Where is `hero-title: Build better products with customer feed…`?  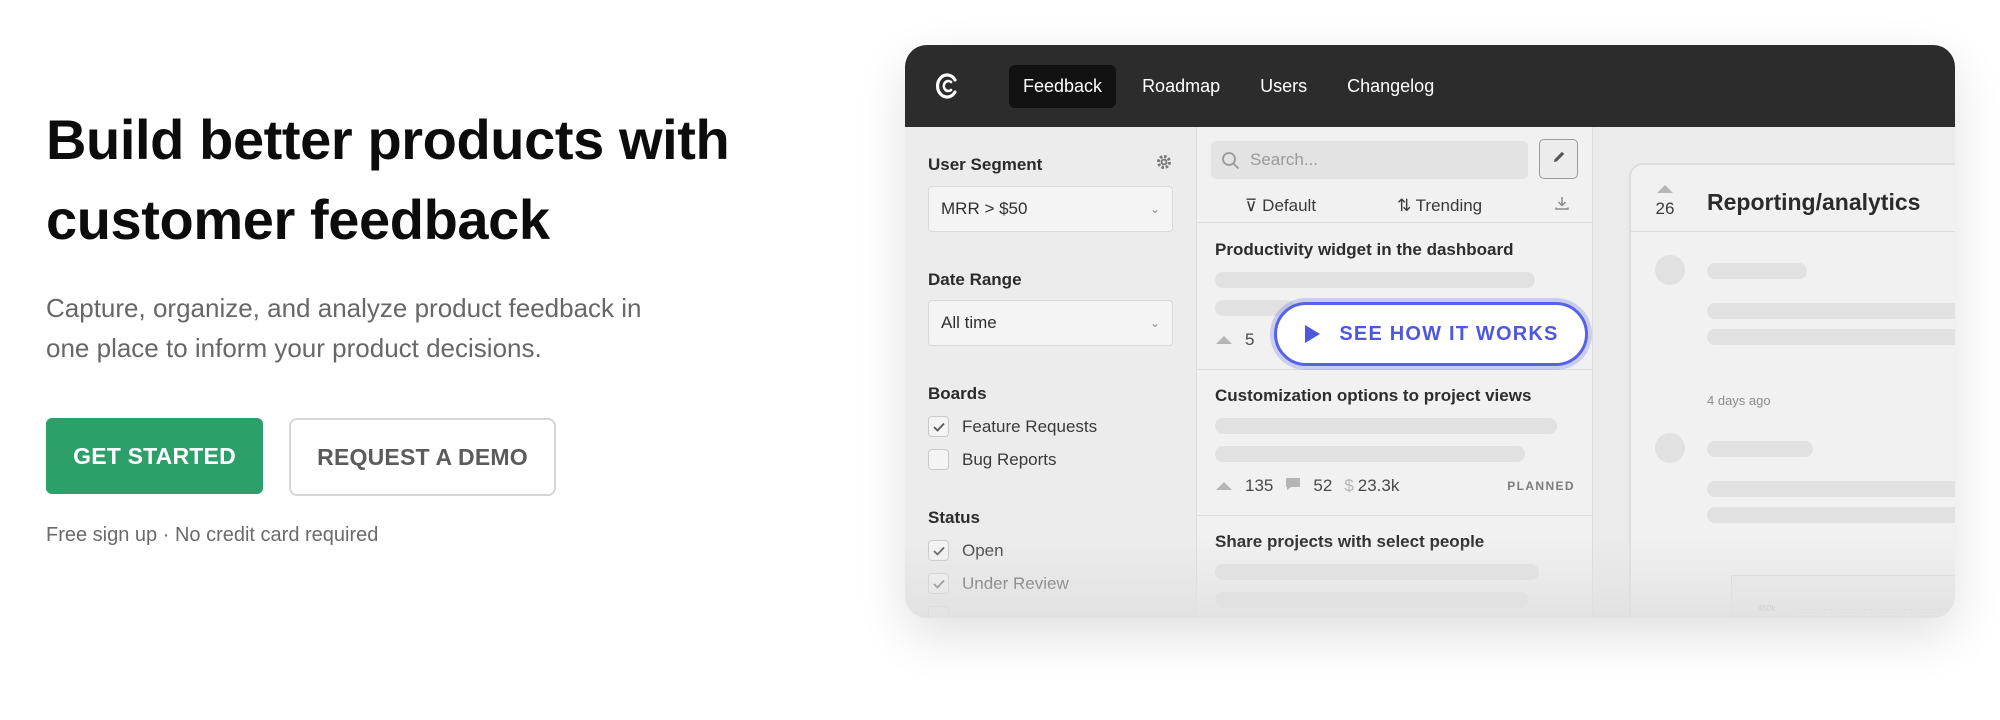
hero-title: Build better products with customer feed… is located at coordinates (406, 180).